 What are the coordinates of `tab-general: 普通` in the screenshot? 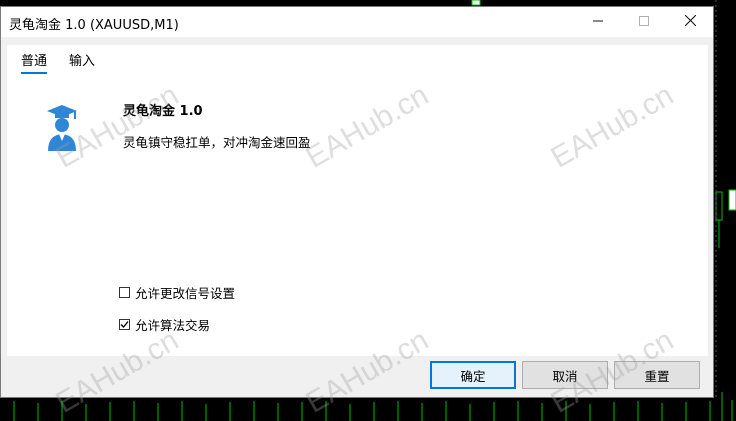 It's located at (34, 62).